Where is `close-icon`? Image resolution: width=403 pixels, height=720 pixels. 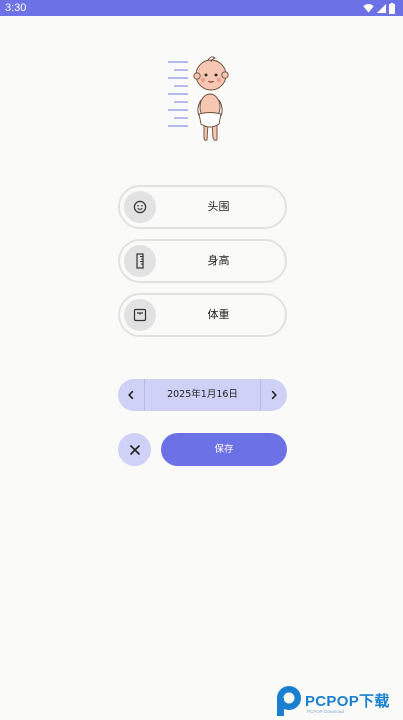
close-icon is located at coordinates (134, 449).